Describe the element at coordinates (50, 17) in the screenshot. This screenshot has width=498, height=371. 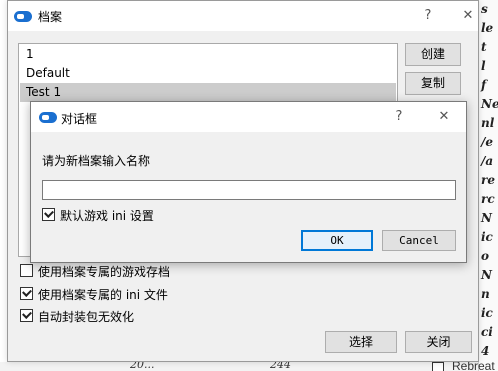
I see `window-title: 档案` at that location.